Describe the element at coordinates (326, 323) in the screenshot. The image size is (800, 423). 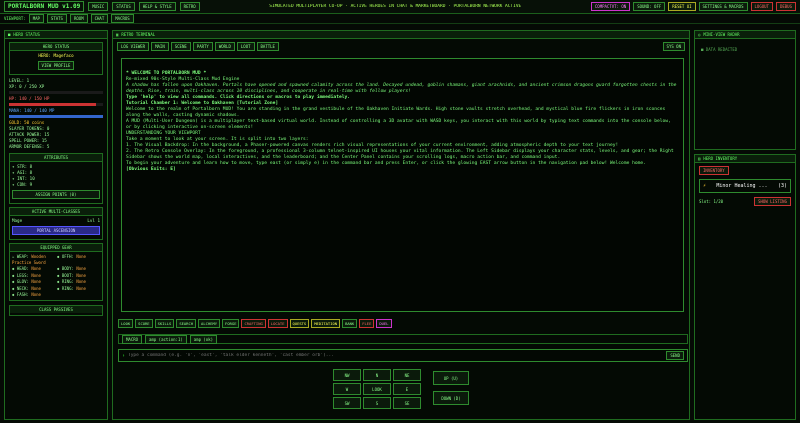
I see `meditation-button: MEDITATION` at that location.